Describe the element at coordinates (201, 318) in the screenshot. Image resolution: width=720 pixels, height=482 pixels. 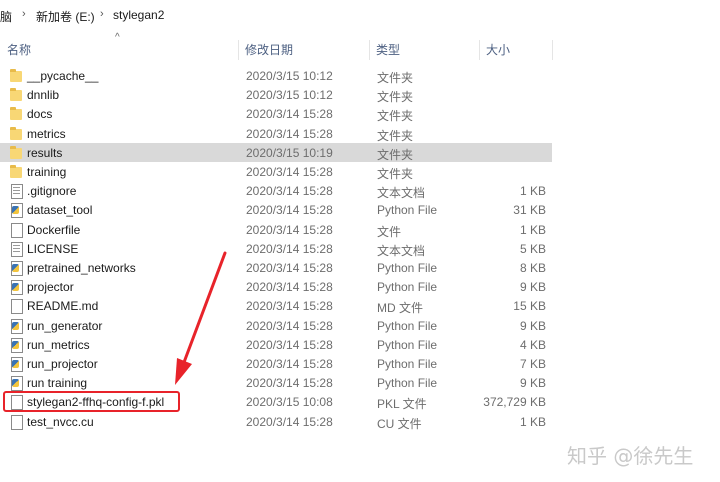
I see `red-arrow-icon` at that location.